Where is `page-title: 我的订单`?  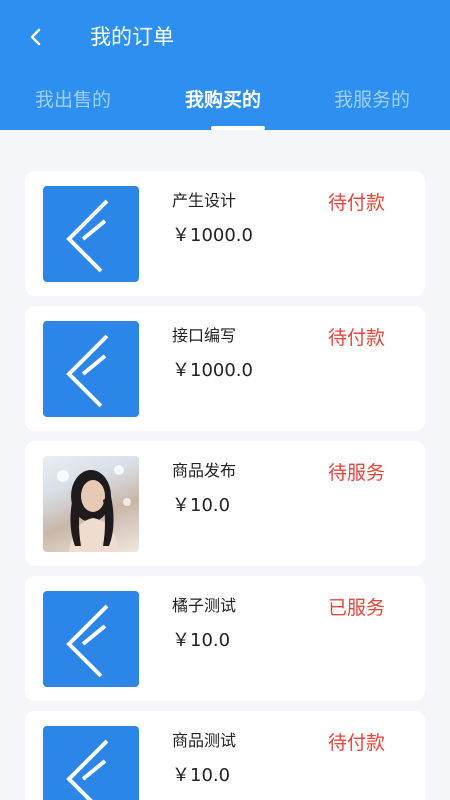
page-title: 我的订单 is located at coordinates (132, 37).